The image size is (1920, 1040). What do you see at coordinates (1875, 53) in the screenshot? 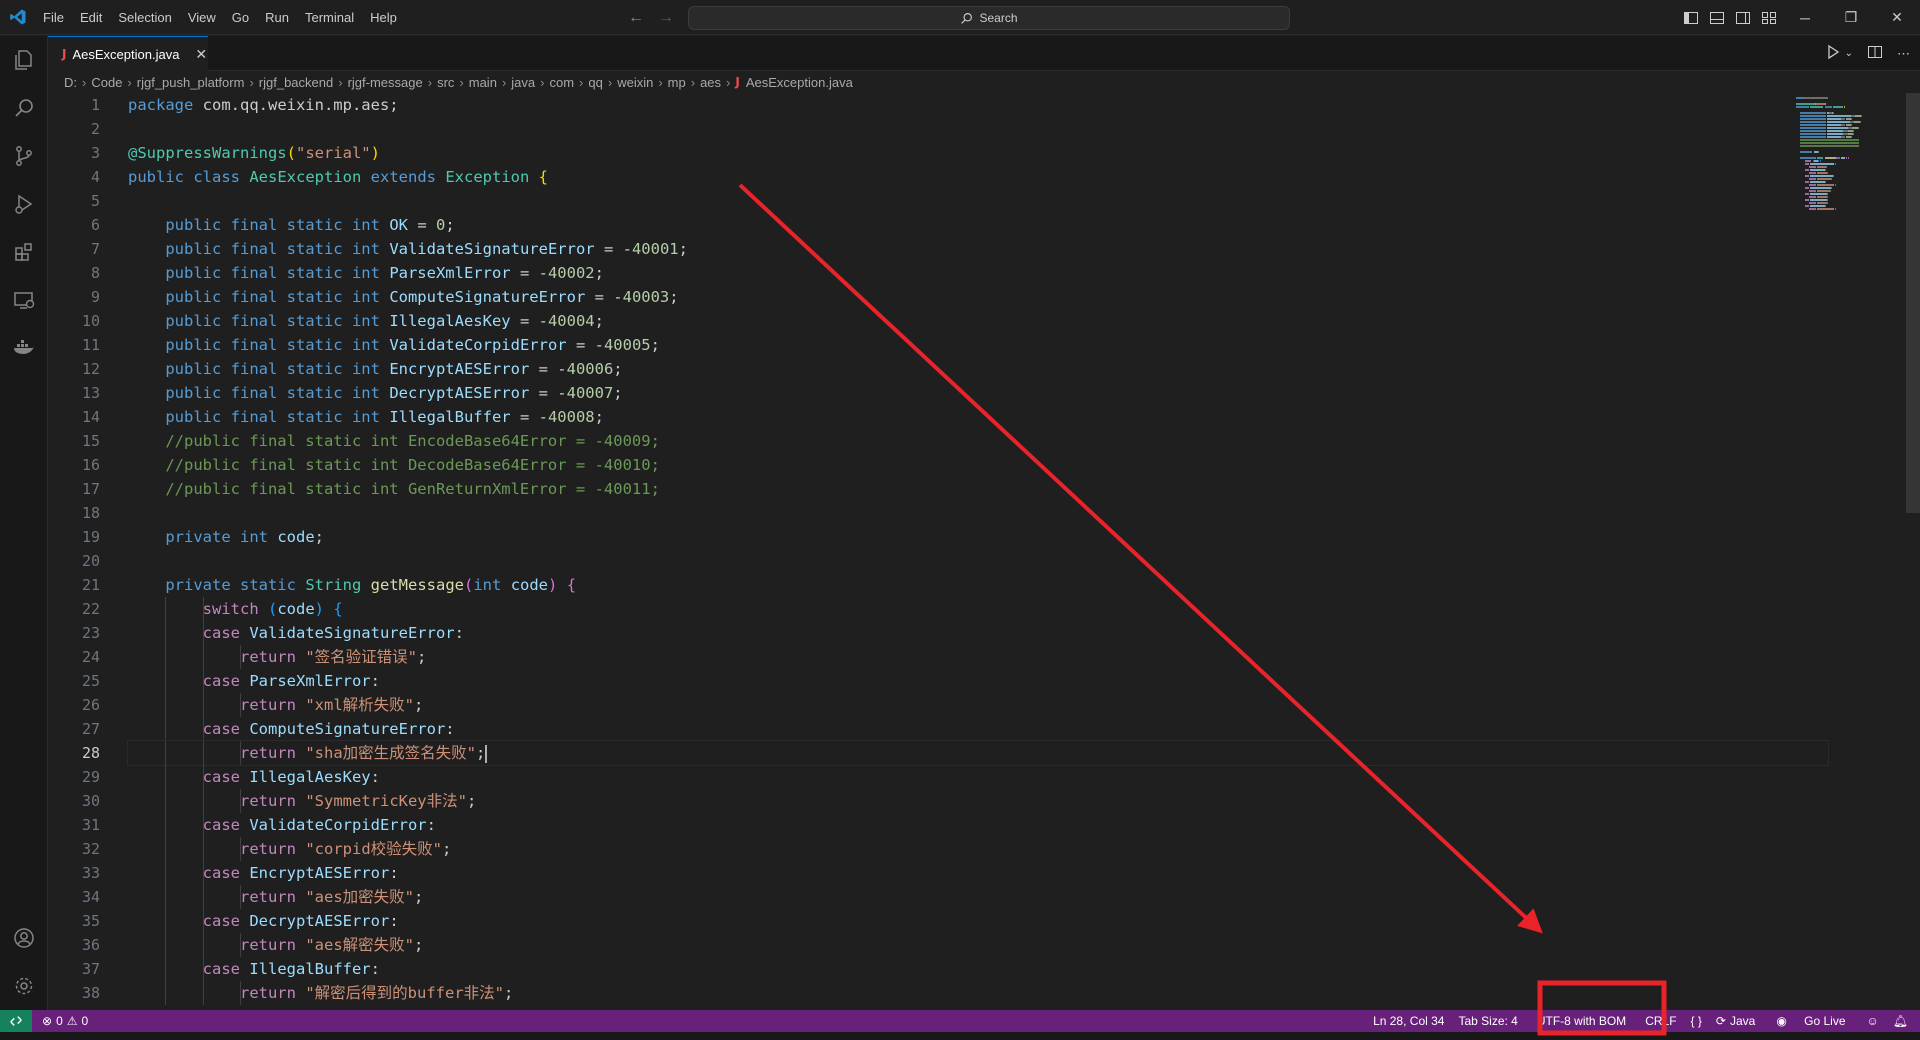
I see `split-editor-icon` at bounding box center [1875, 53].